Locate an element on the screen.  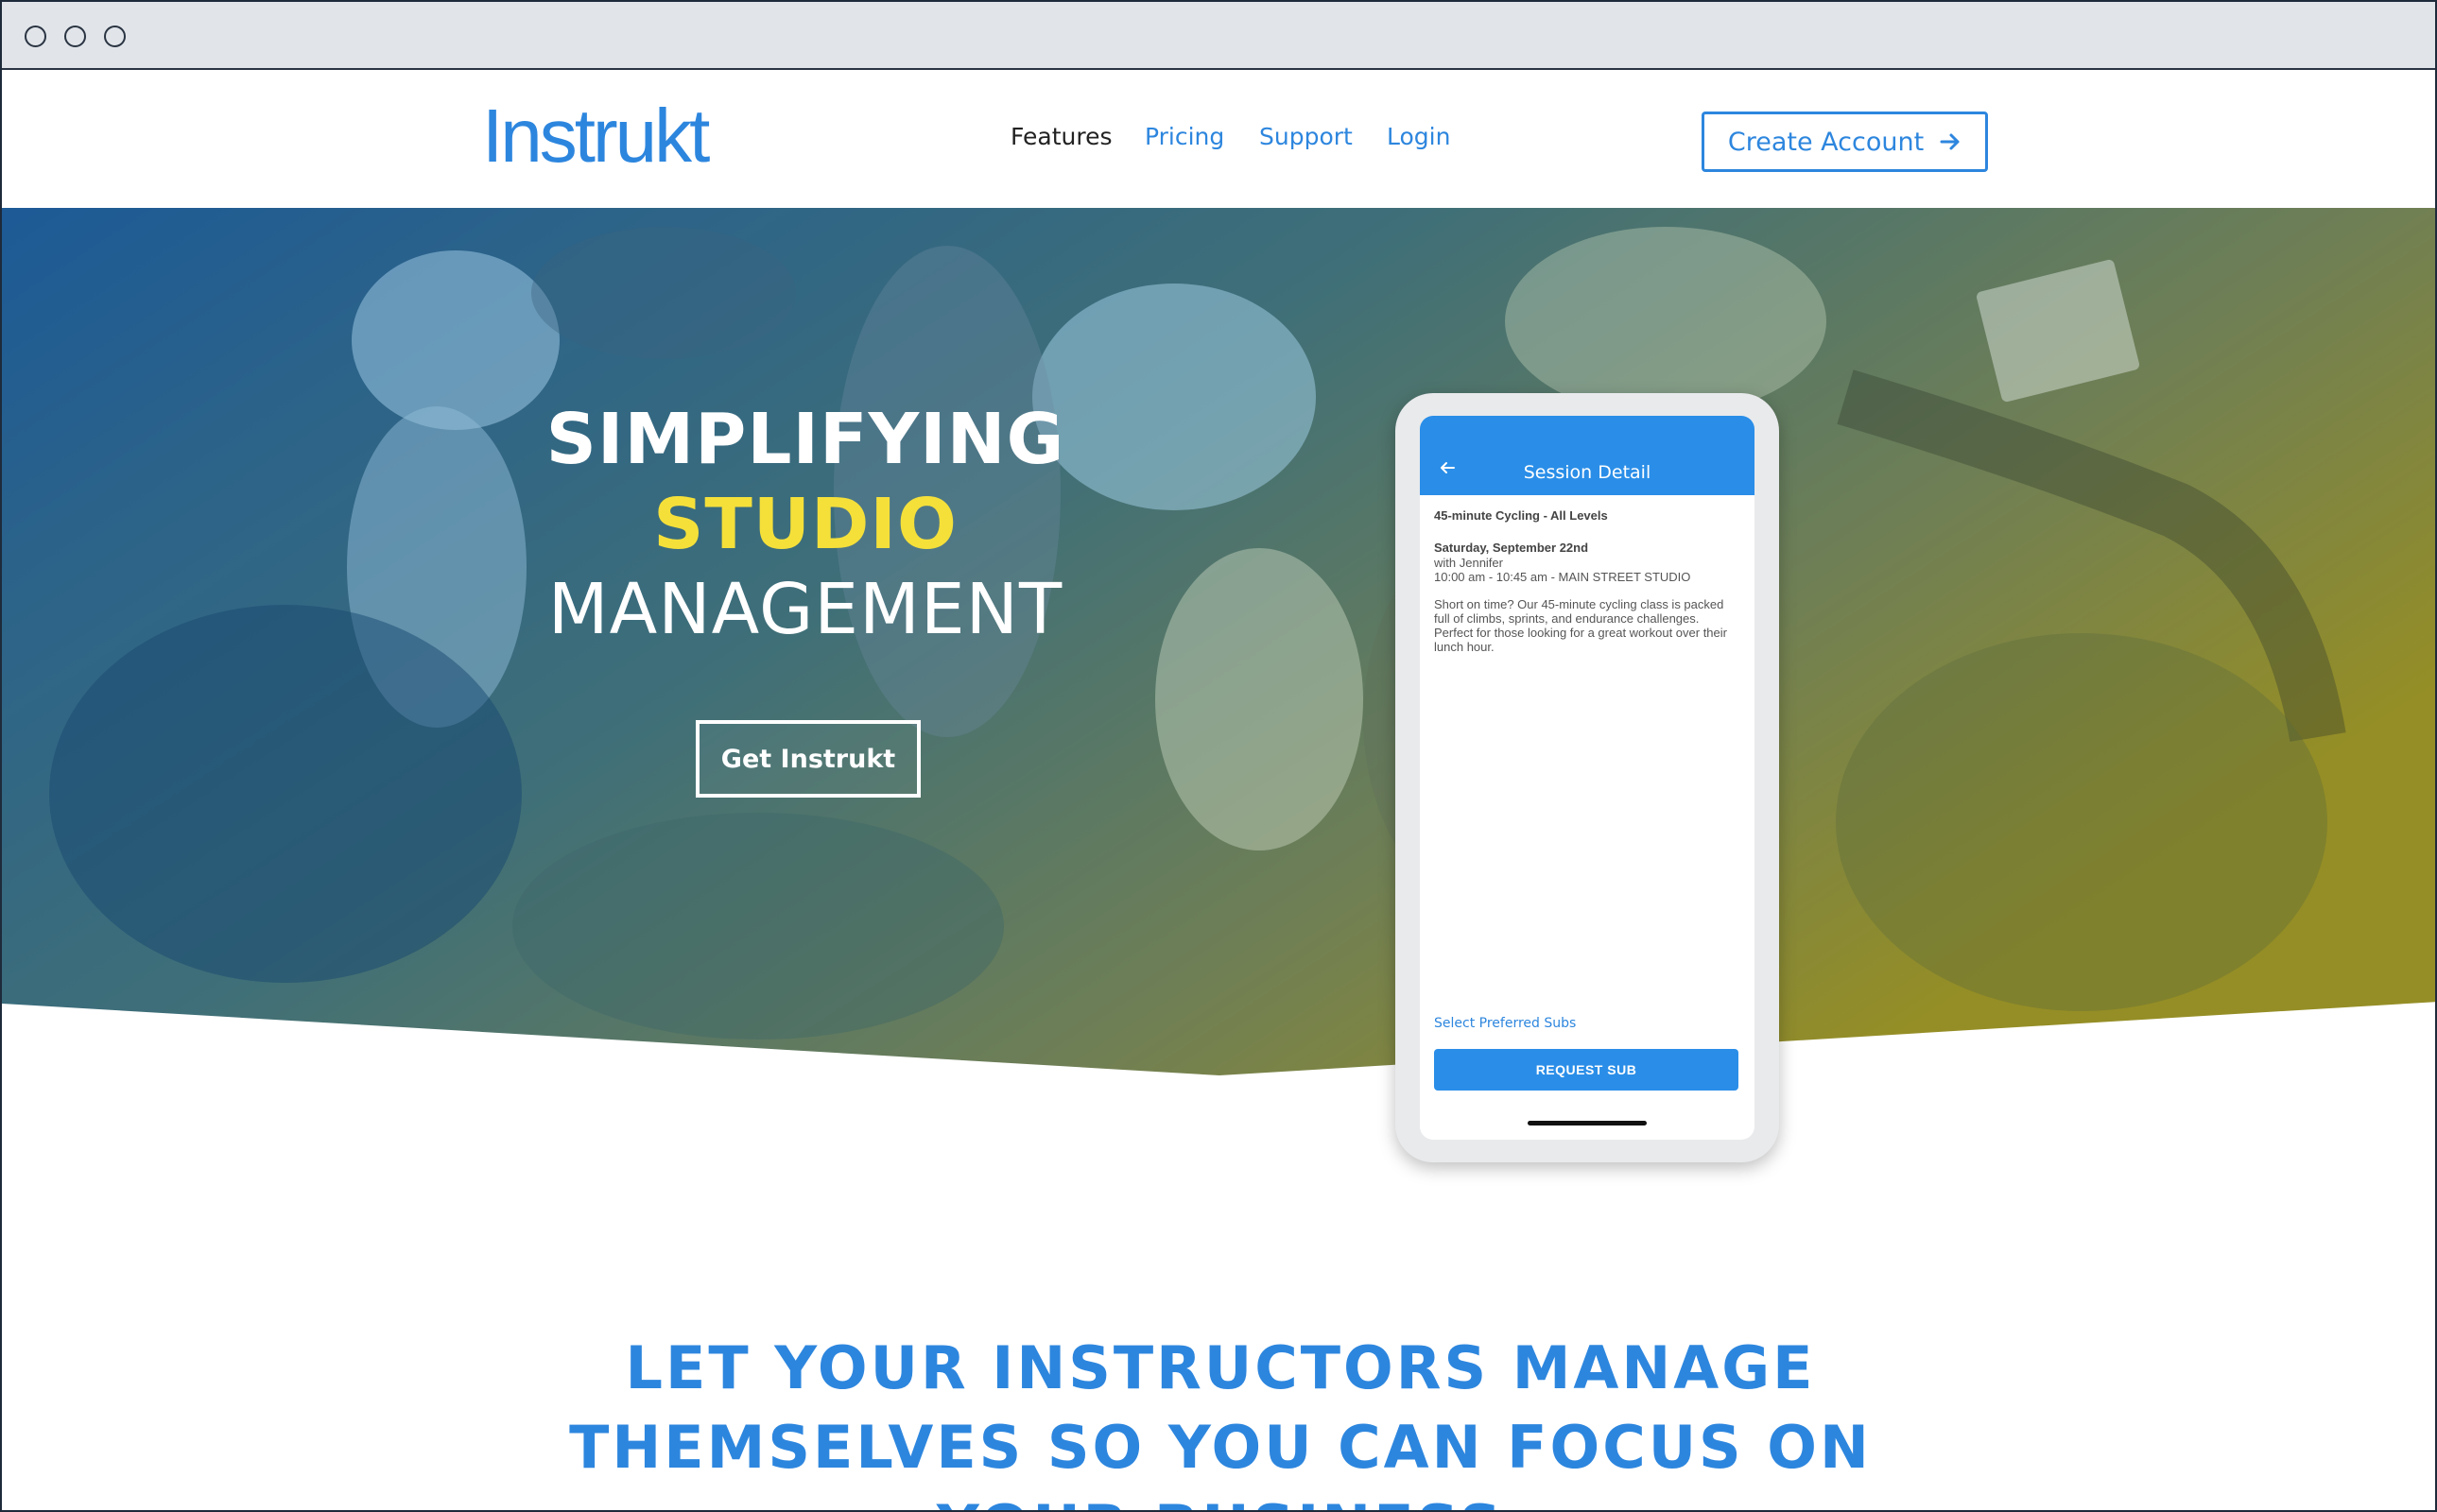
session-date: Saturday, September 22nd is located at coordinates (1511, 548).